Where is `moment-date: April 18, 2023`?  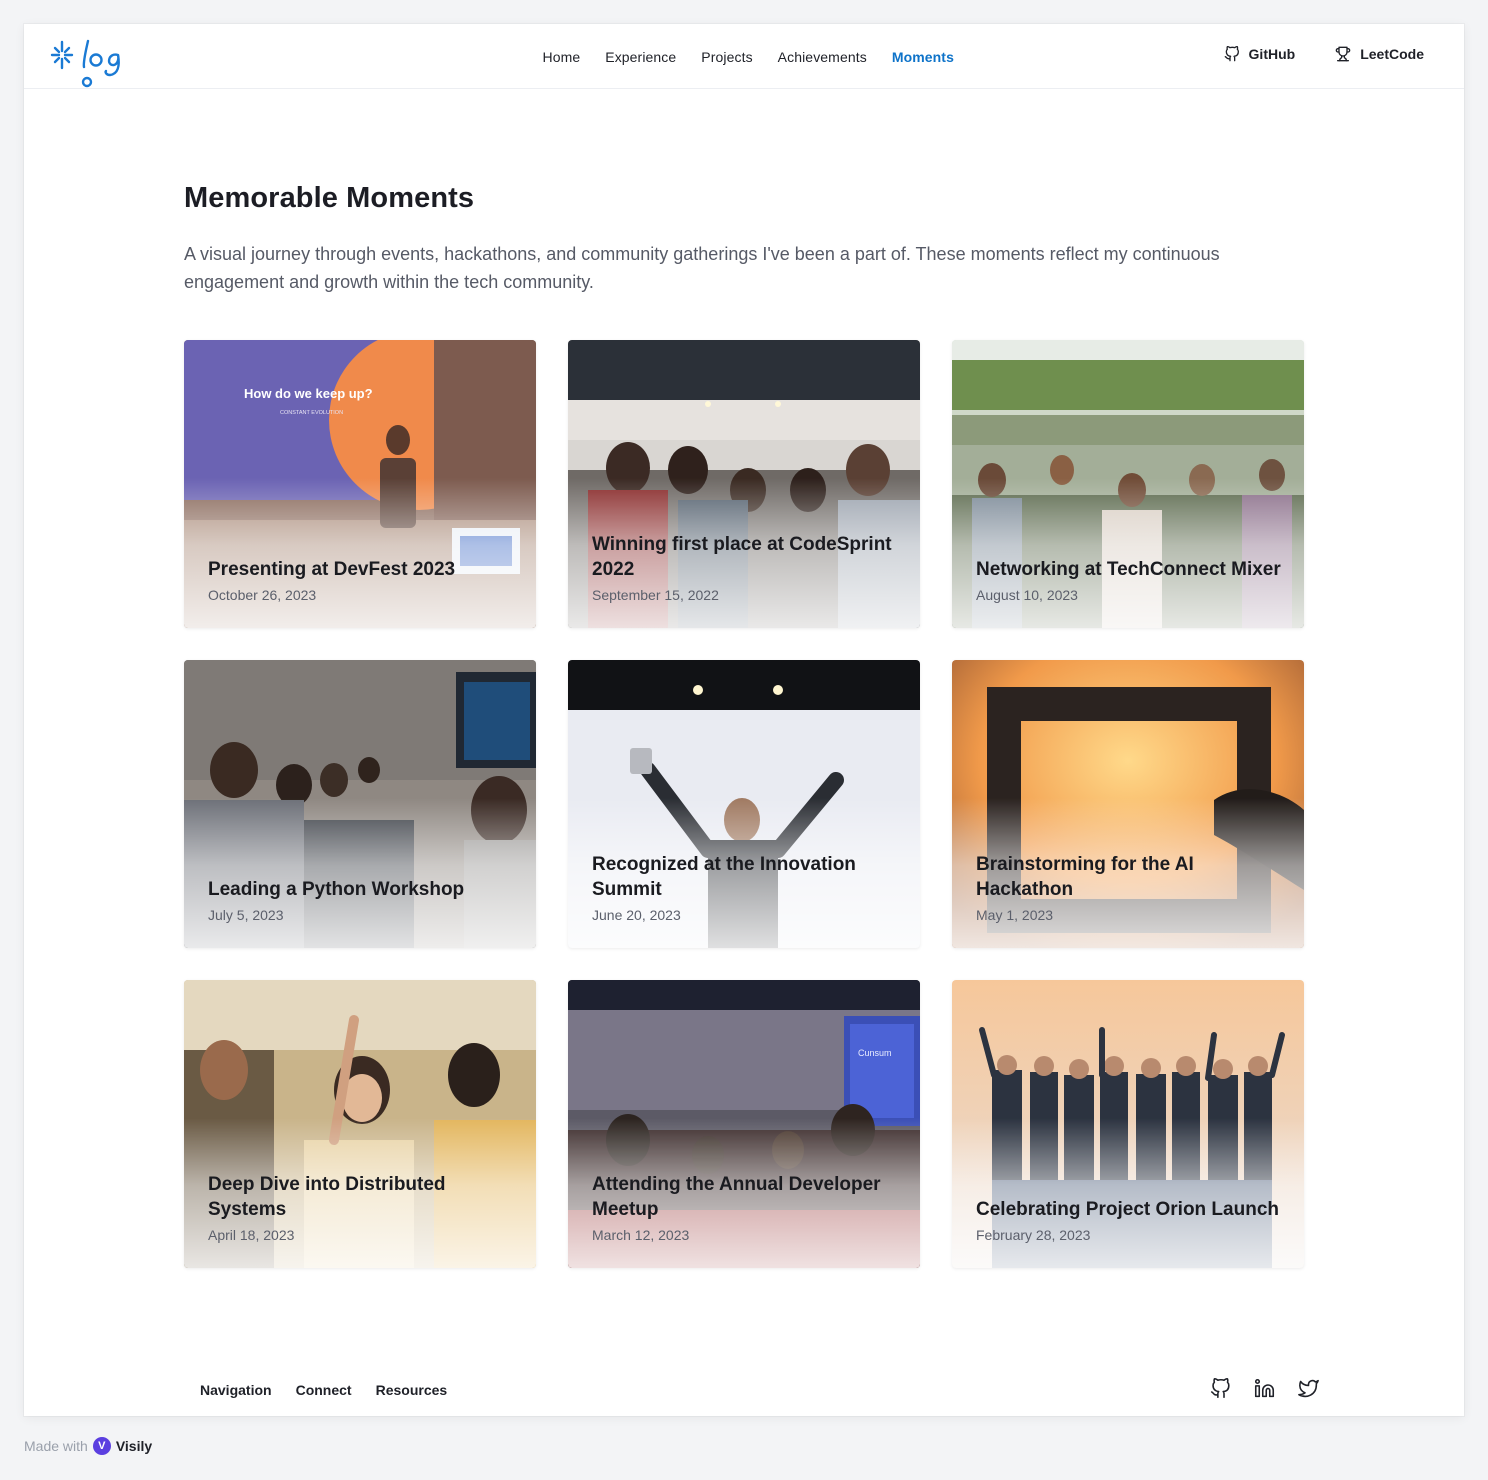
moment-date: April 18, 2023 is located at coordinates (251, 1235).